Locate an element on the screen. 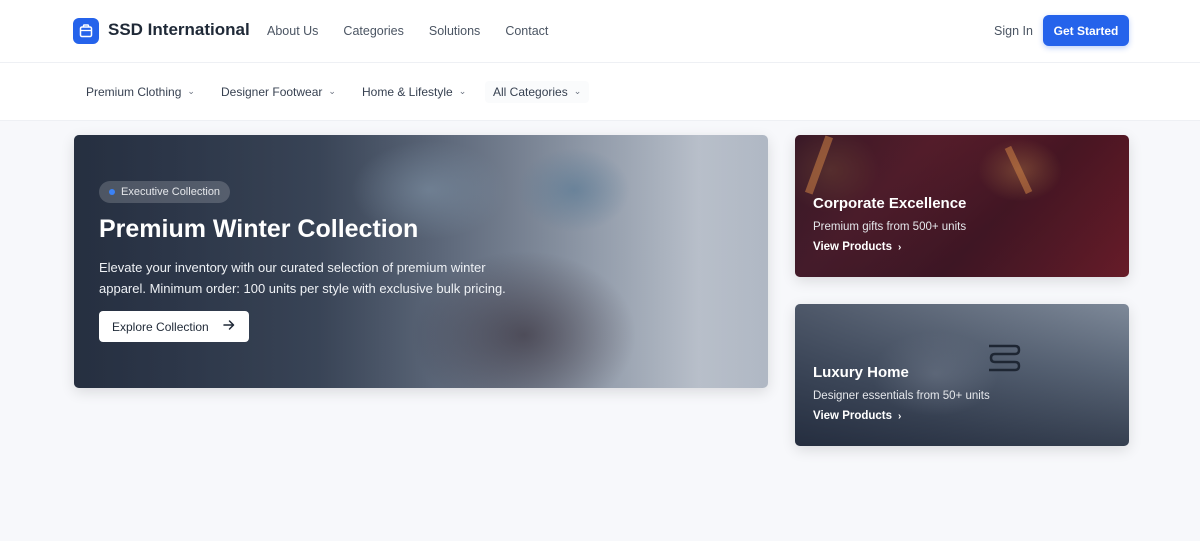 The image size is (1200, 541). main-nav: About Us Categories Solutions Contact is located at coordinates (407, 31).